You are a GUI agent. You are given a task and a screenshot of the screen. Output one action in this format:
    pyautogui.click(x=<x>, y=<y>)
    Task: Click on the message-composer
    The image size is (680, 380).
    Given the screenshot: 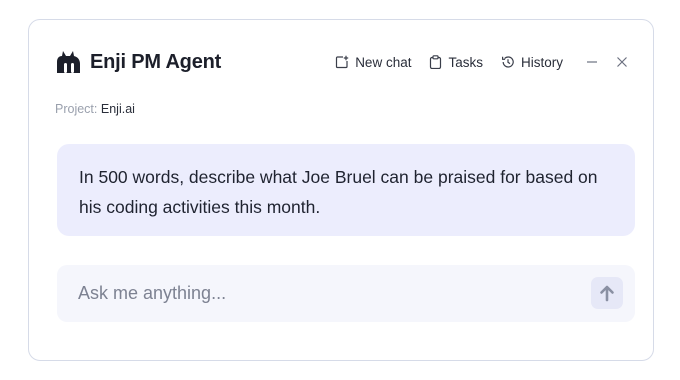 What is the action you would take?
    pyautogui.click(x=346, y=293)
    